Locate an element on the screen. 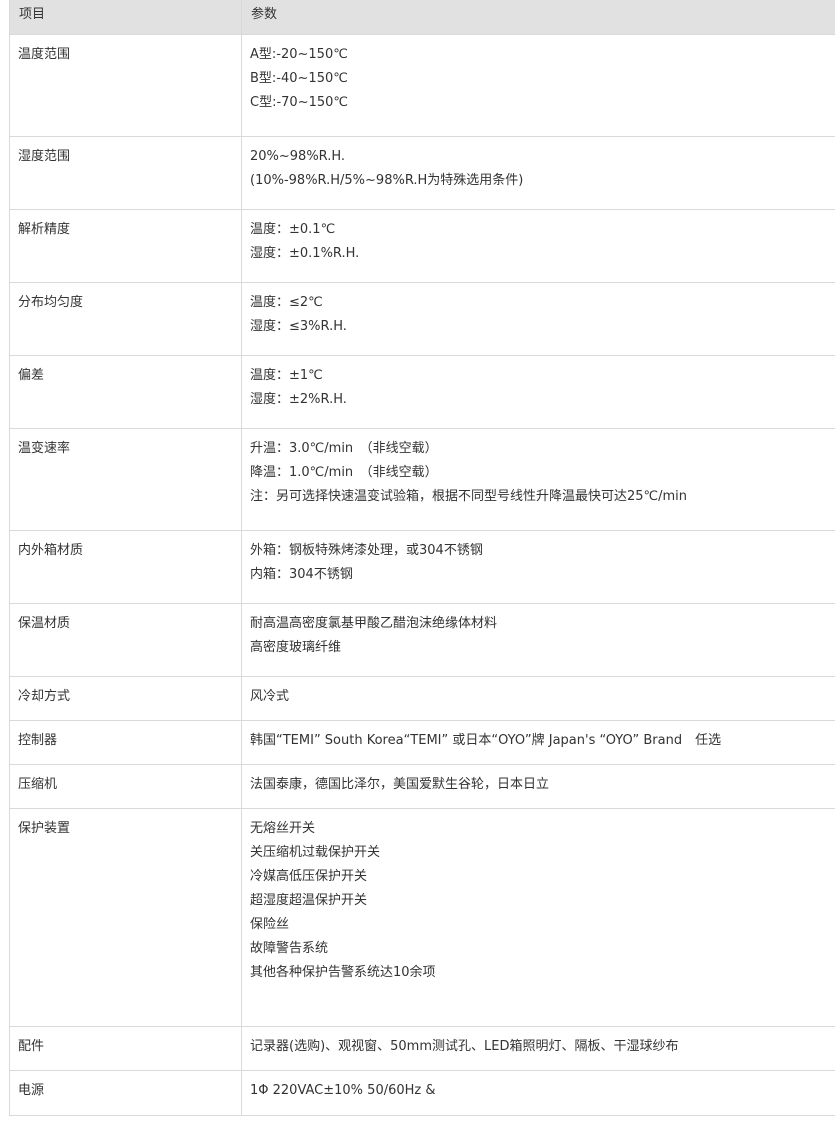  row-param-cell: 温度：±1℃ 湿度：±2%R.H. is located at coordinates (538, 391).